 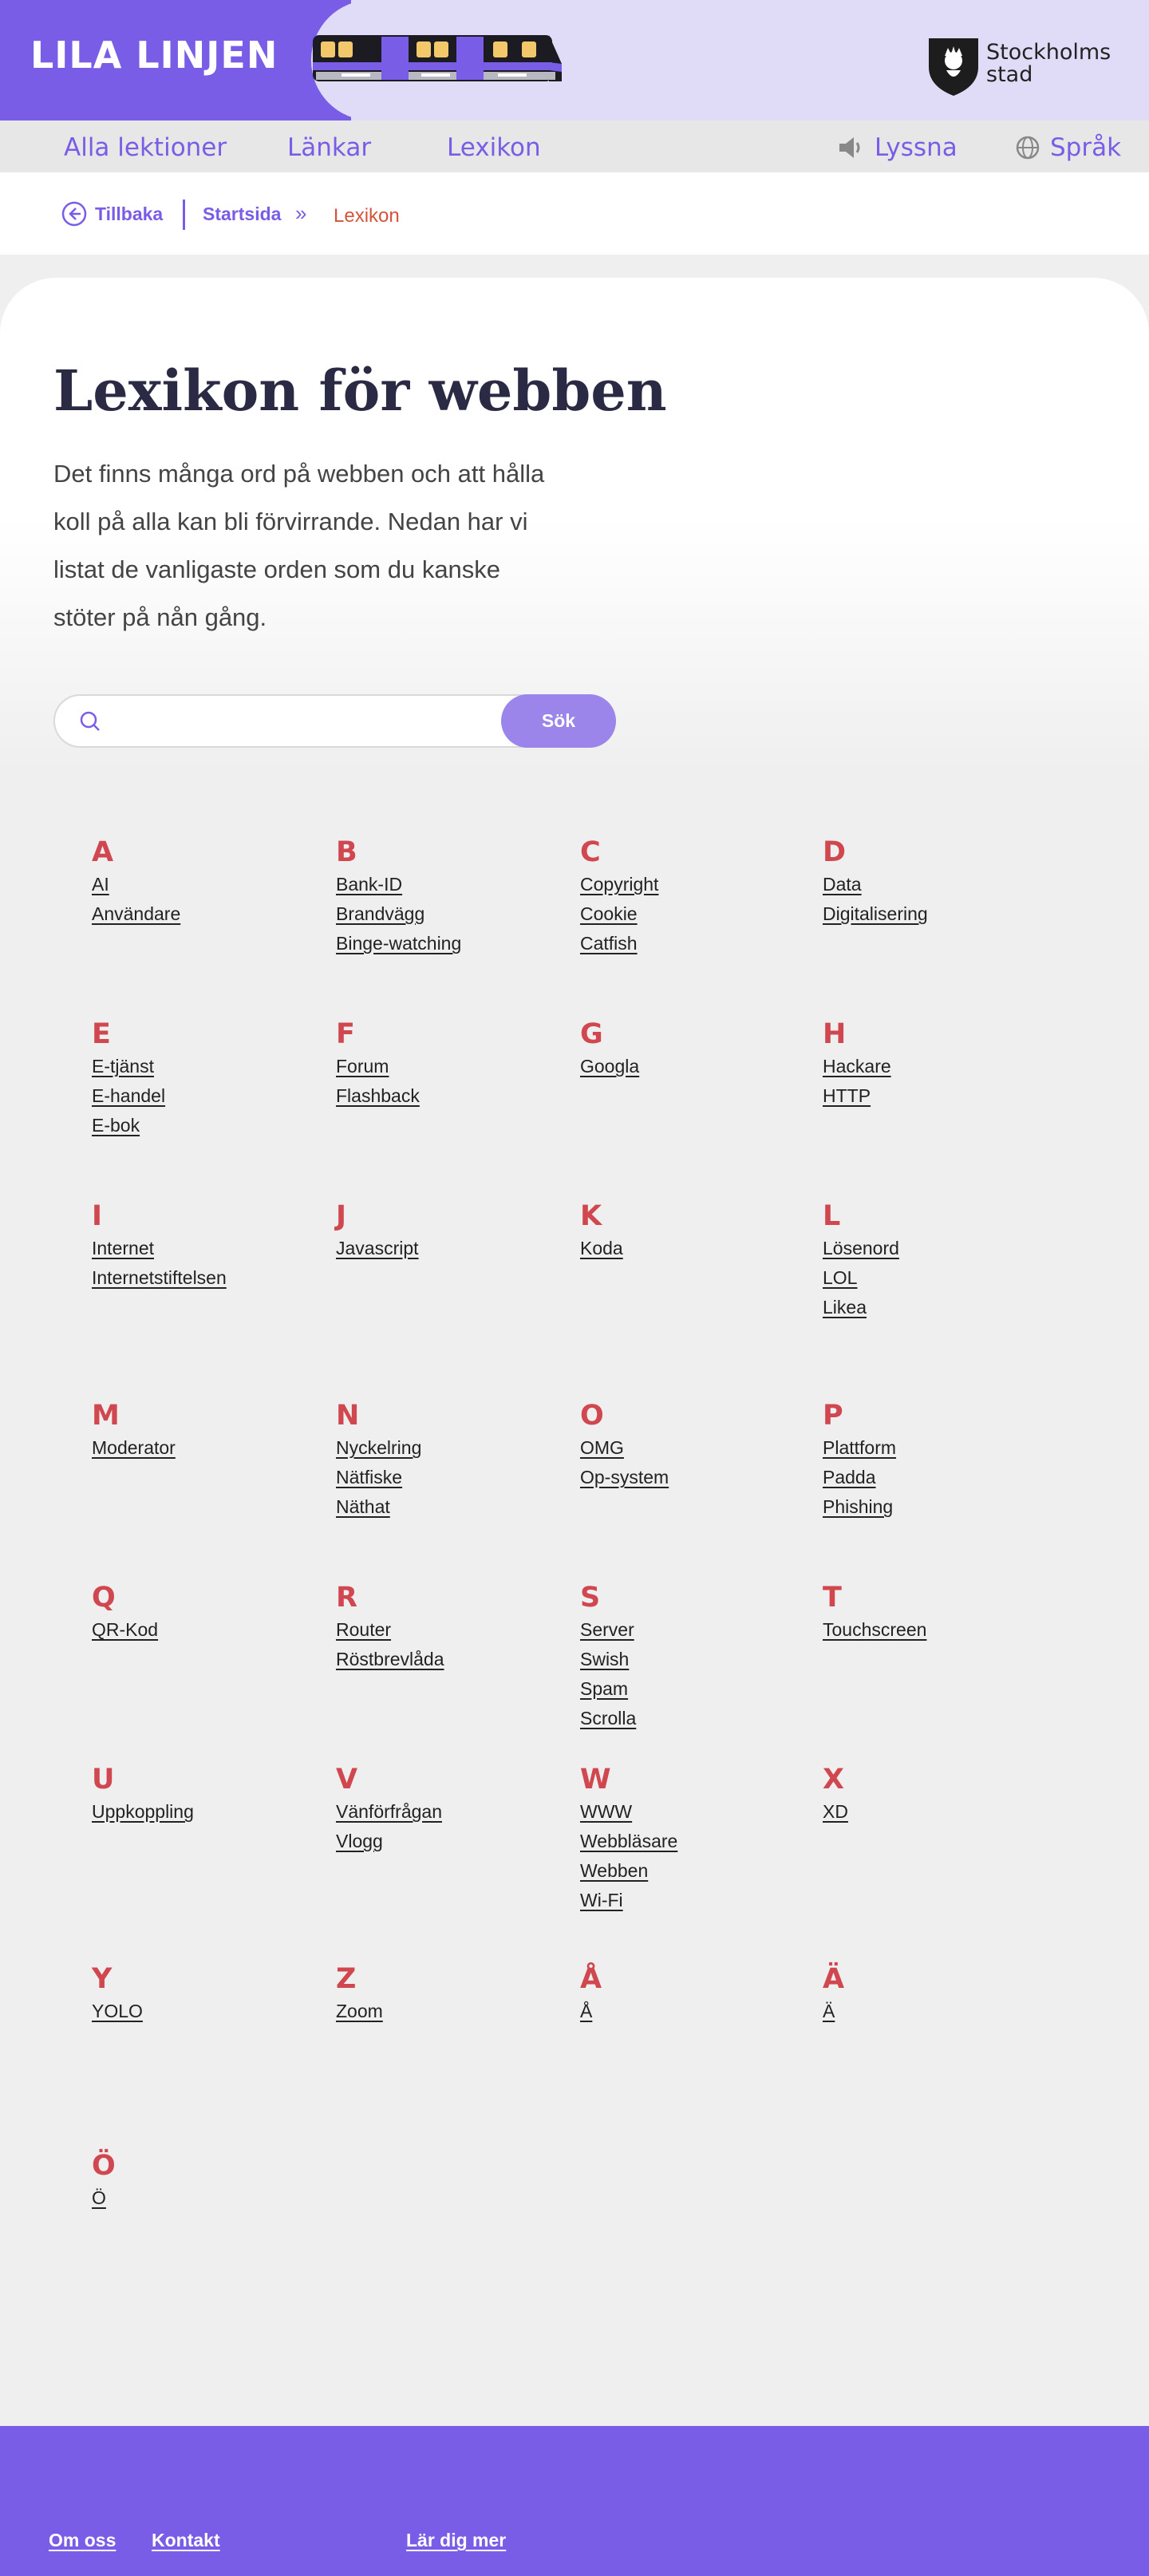 I want to click on lexicon-term-link: E-bok, so click(x=207, y=1125).